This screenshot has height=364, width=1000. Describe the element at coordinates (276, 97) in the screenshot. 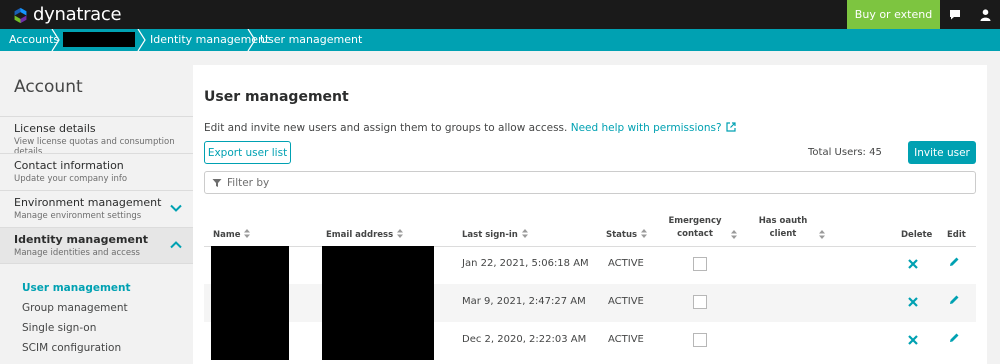

I see `page-title: User management` at that location.